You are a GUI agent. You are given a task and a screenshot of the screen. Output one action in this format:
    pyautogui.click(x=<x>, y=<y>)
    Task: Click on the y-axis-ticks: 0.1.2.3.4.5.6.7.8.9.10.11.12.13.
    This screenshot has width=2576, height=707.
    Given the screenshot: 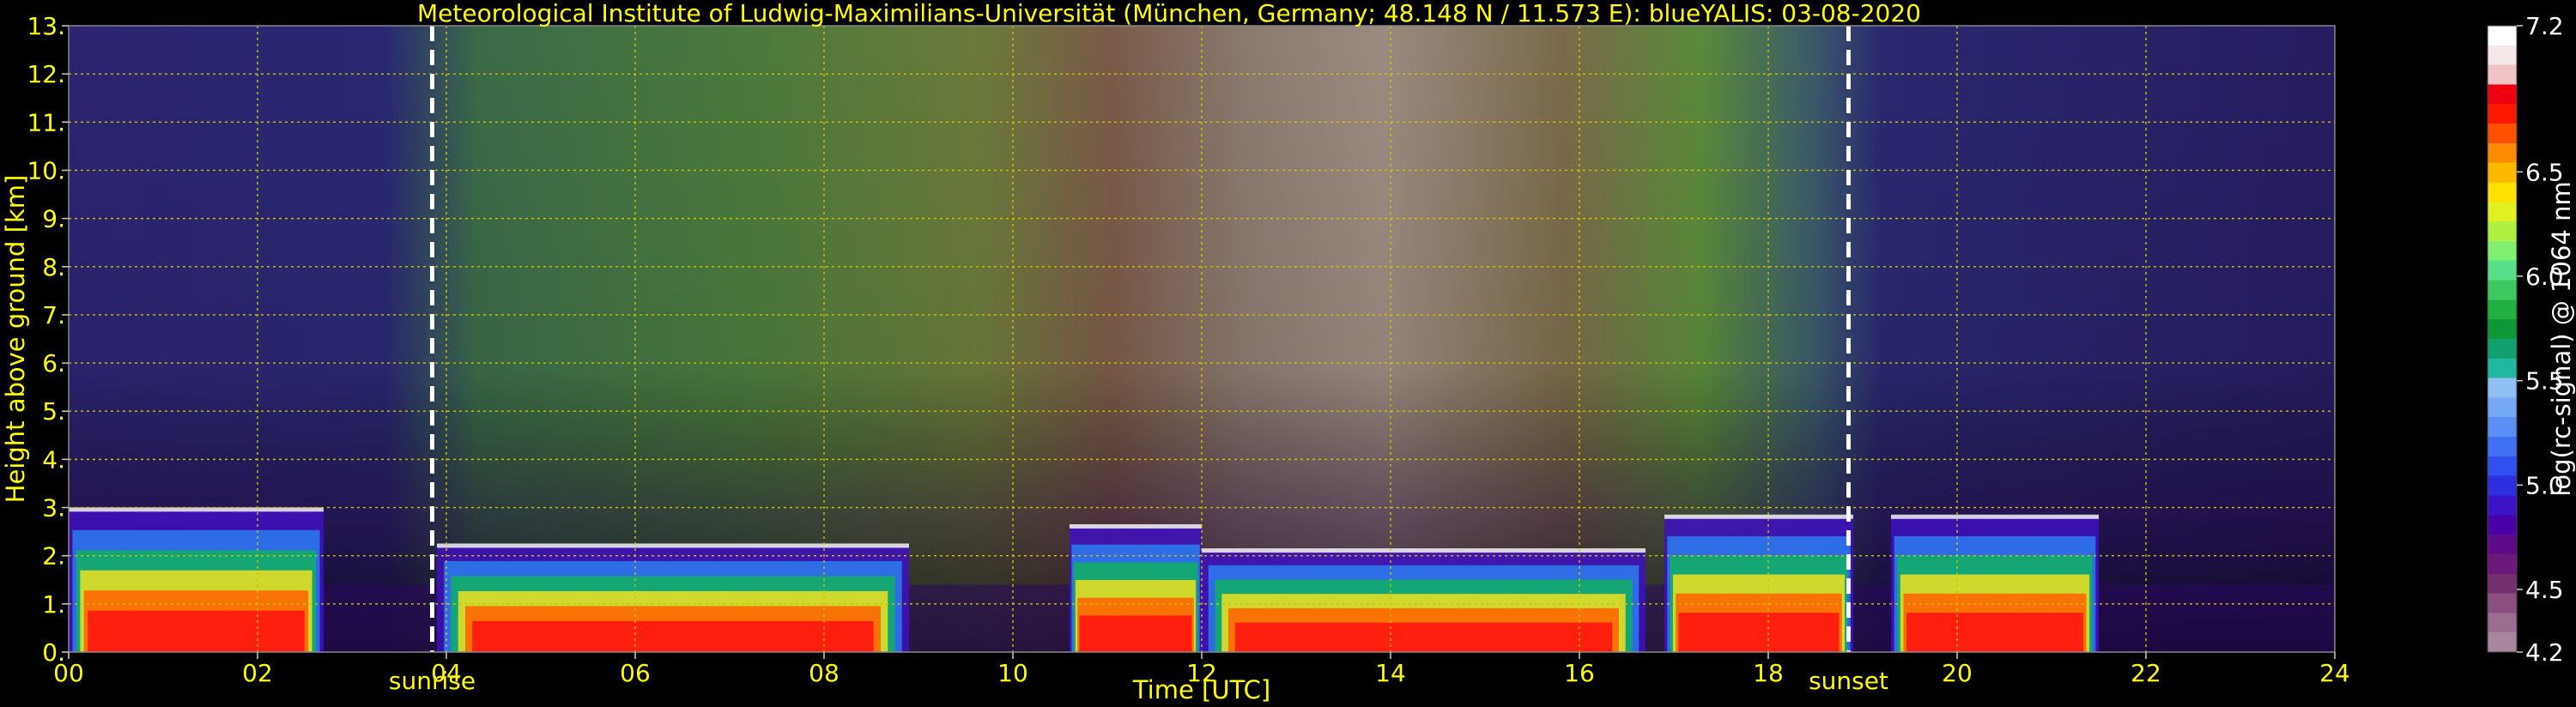 What is the action you would take?
    pyautogui.click(x=48, y=339)
    